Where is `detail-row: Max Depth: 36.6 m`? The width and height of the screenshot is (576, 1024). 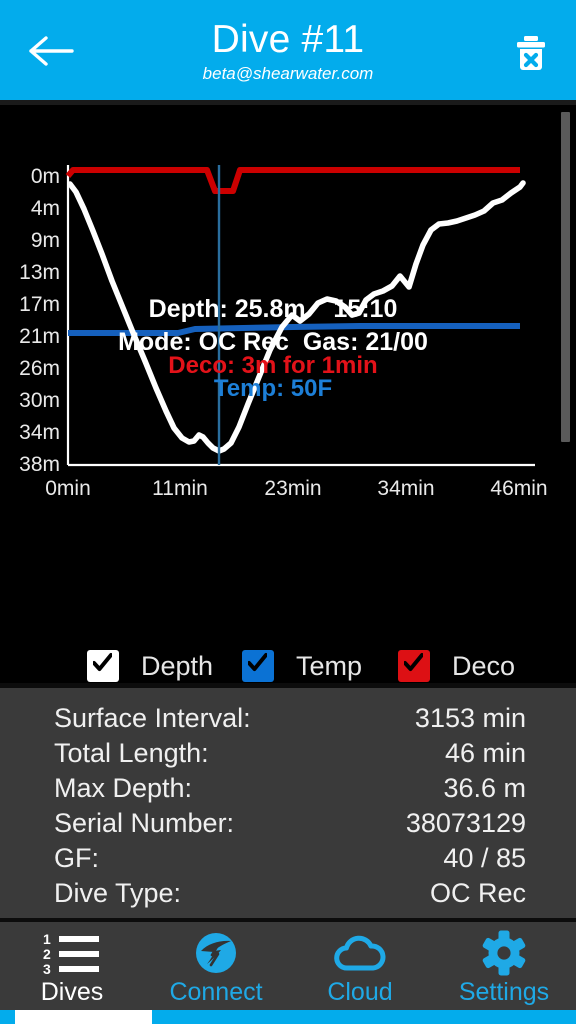 detail-row: Max Depth: 36.6 m is located at coordinates (290, 788).